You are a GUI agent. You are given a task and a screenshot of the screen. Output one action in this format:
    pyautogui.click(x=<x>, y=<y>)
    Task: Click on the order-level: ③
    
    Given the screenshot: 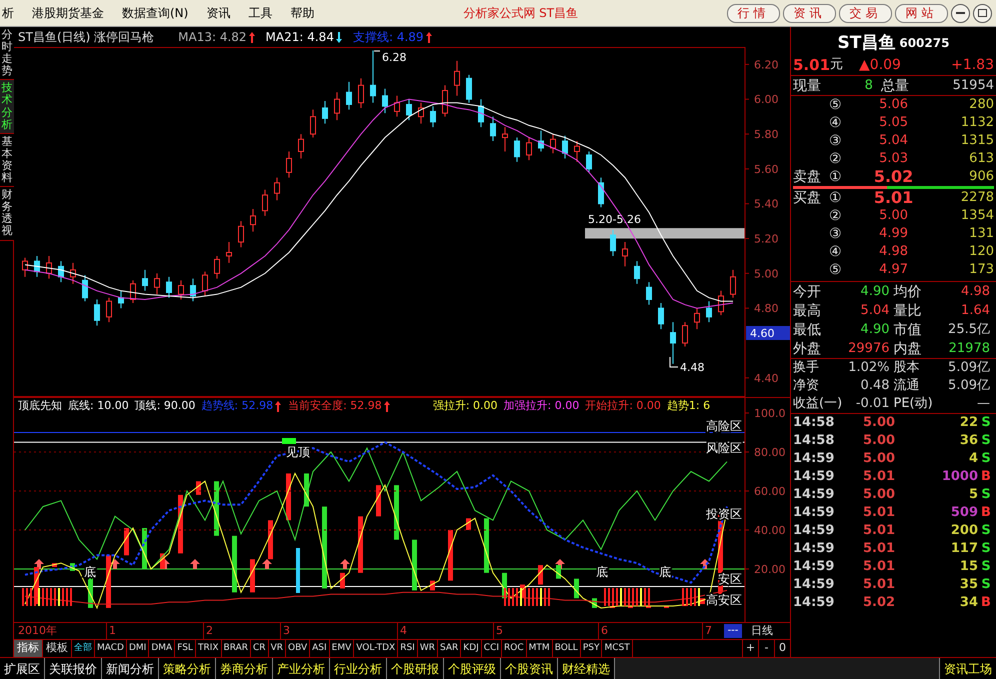 What is the action you would take?
    pyautogui.click(x=835, y=234)
    